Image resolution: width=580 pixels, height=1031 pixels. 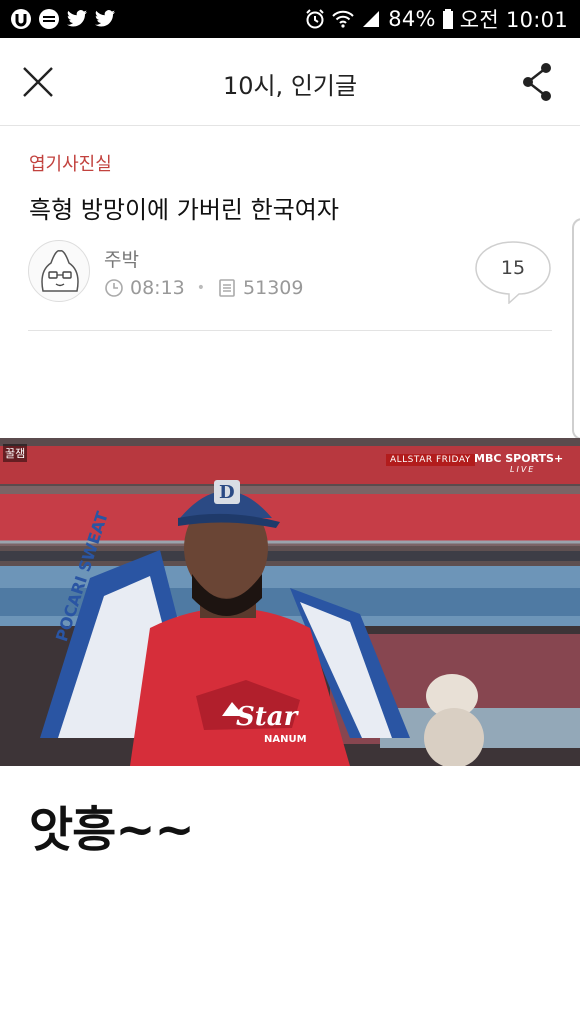 What do you see at coordinates (59, 271) in the screenshot?
I see `avatar` at bounding box center [59, 271].